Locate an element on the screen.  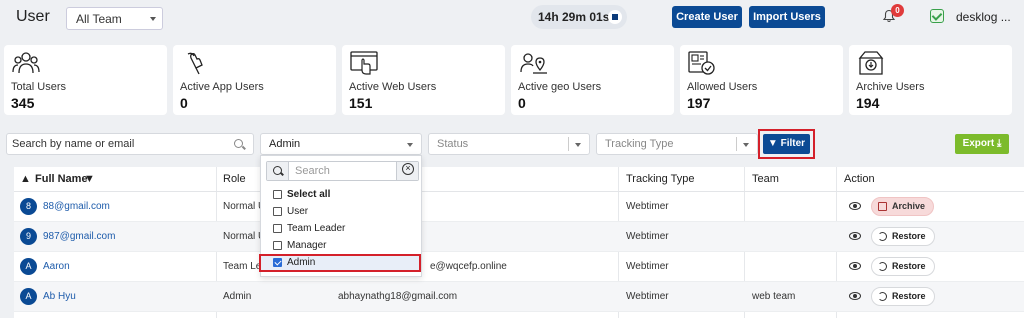
stat-label: Archive Users is located at coordinates (890, 87).